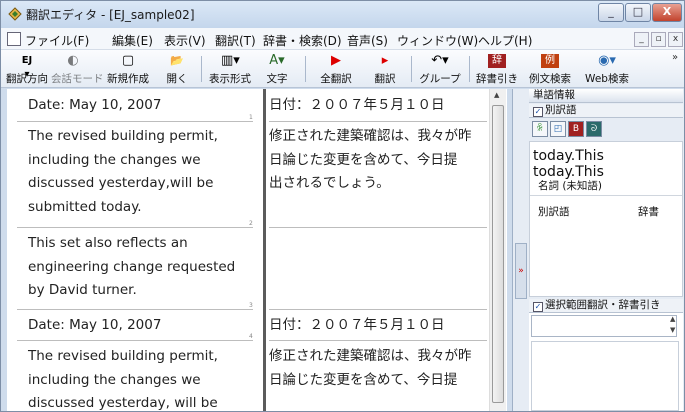  I want to click on alt-word-column-header: 別訳語, so click(554, 211).